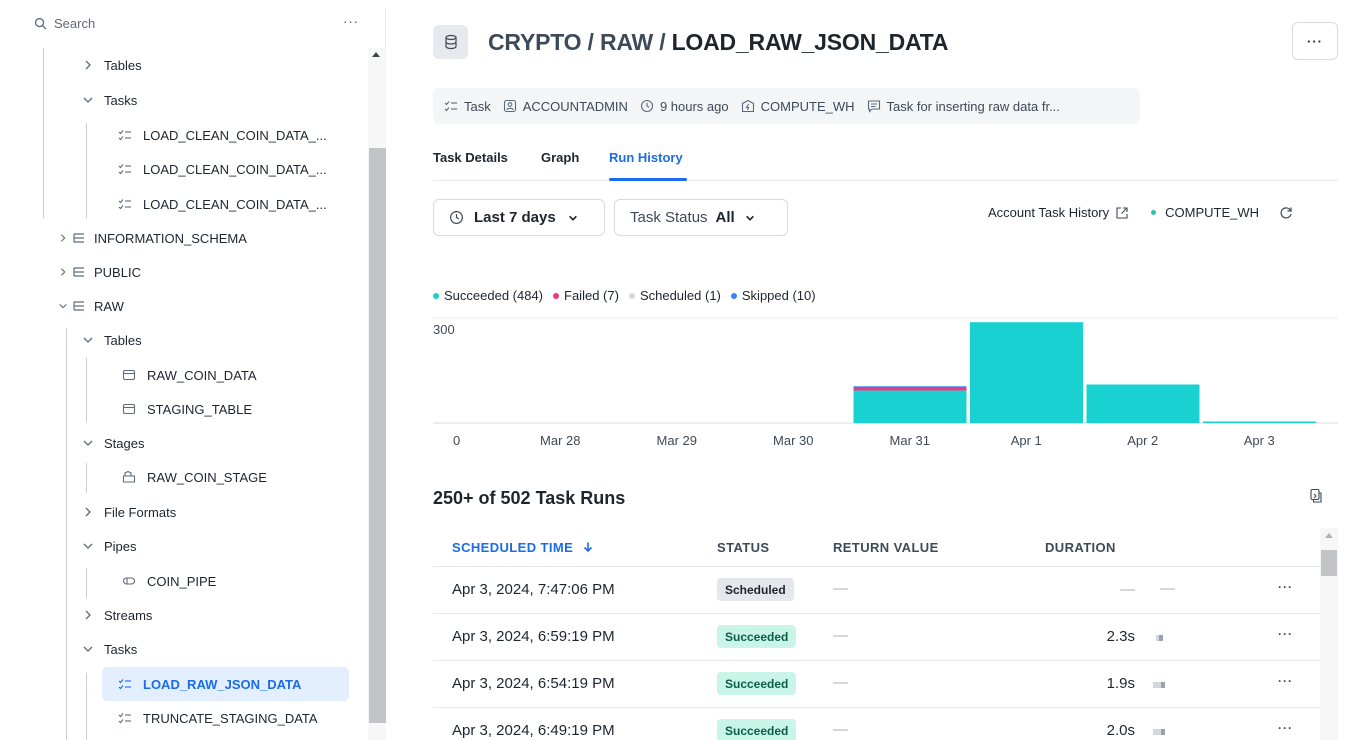 The width and height of the screenshot is (1349, 740). What do you see at coordinates (810, 42) in the screenshot?
I see `task-name: LOAD_RAW_JSON_DATA` at bounding box center [810, 42].